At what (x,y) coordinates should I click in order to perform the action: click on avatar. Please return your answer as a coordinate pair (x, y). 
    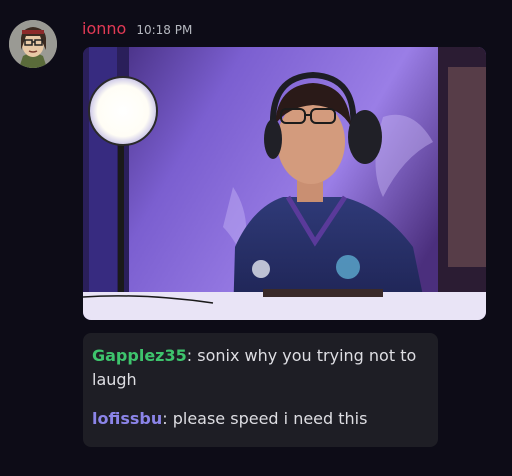
    Looking at the image, I should click on (33, 44).